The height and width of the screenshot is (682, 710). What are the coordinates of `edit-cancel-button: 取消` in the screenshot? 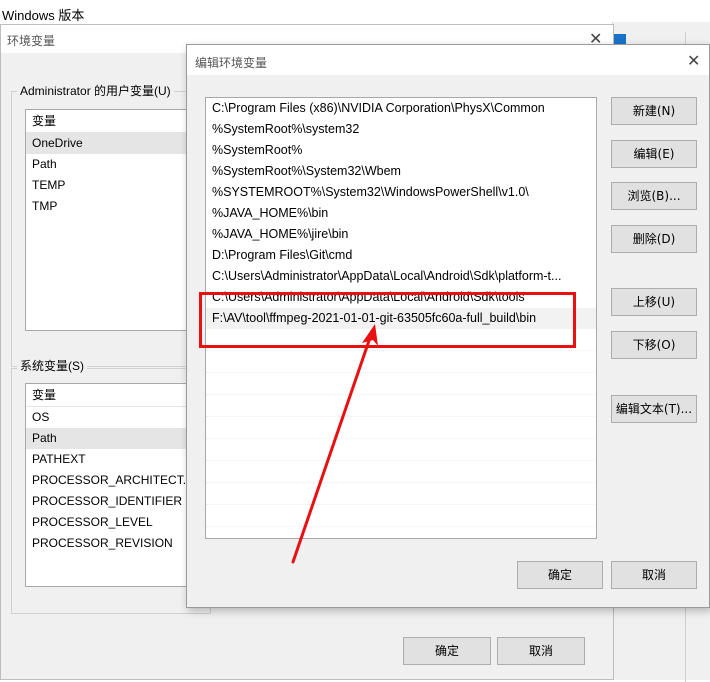 It's located at (654, 575).